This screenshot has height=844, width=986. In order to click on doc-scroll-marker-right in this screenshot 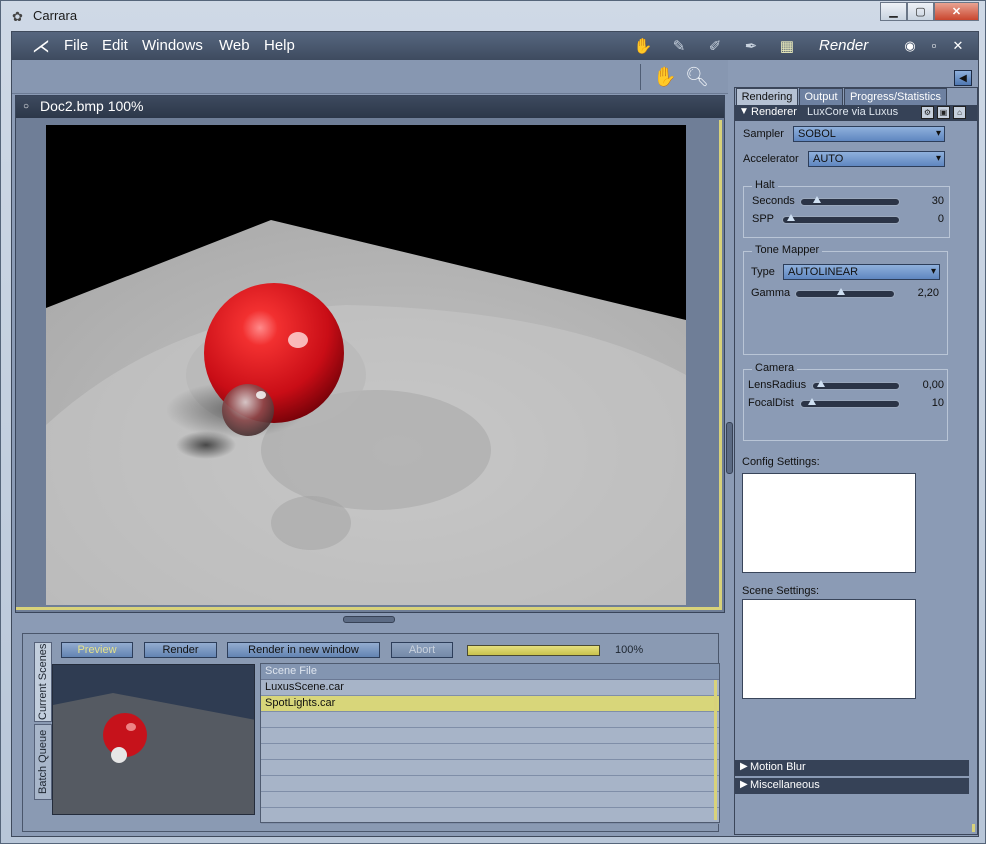, I will do `click(720, 364)`.